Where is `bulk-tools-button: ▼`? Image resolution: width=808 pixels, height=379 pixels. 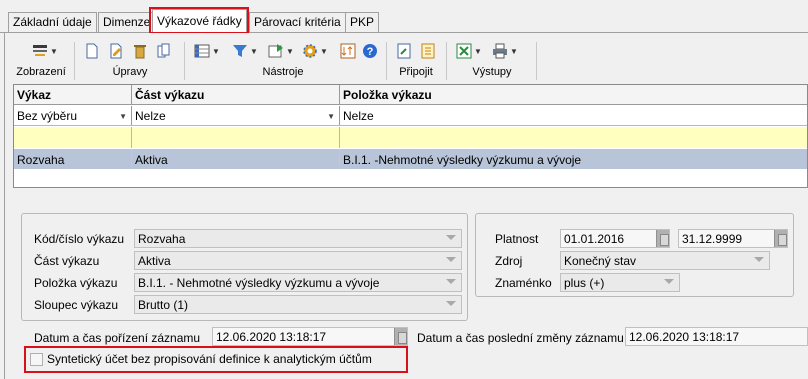 bulk-tools-button: ▼ is located at coordinates (207, 51).